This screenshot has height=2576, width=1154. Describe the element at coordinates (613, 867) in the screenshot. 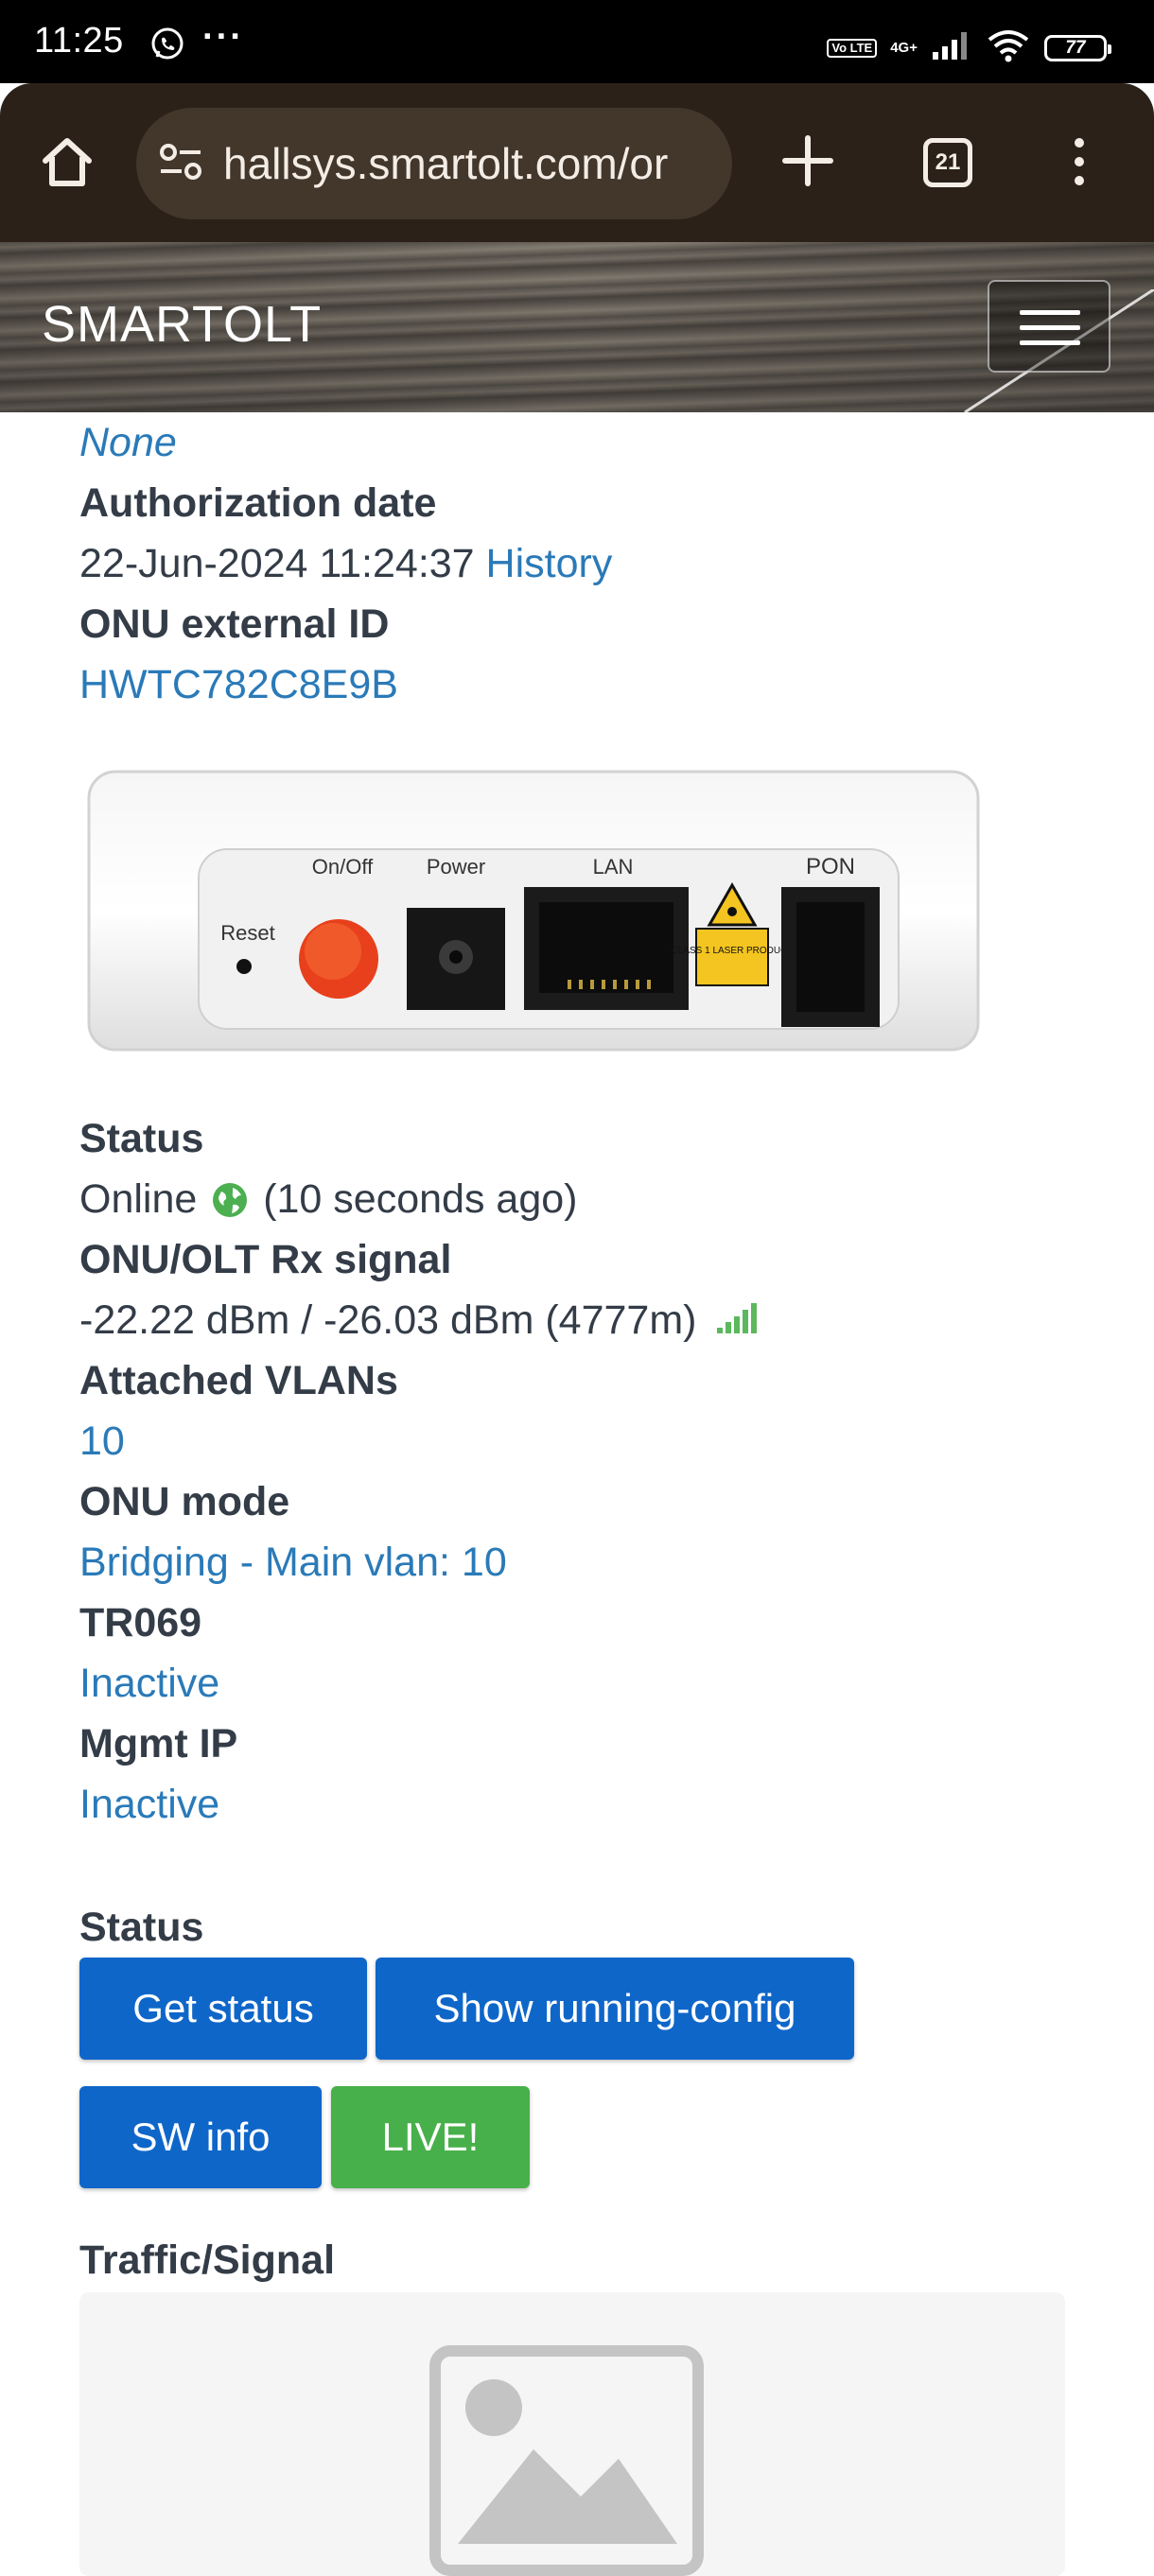

I see `lan-label: LAN` at that location.